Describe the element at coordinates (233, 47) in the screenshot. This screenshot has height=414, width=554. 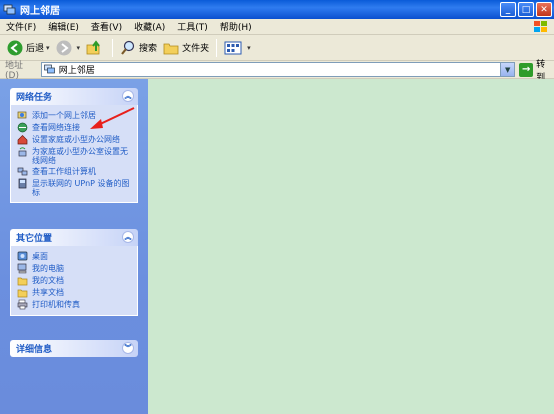
I see `views-icon` at that location.